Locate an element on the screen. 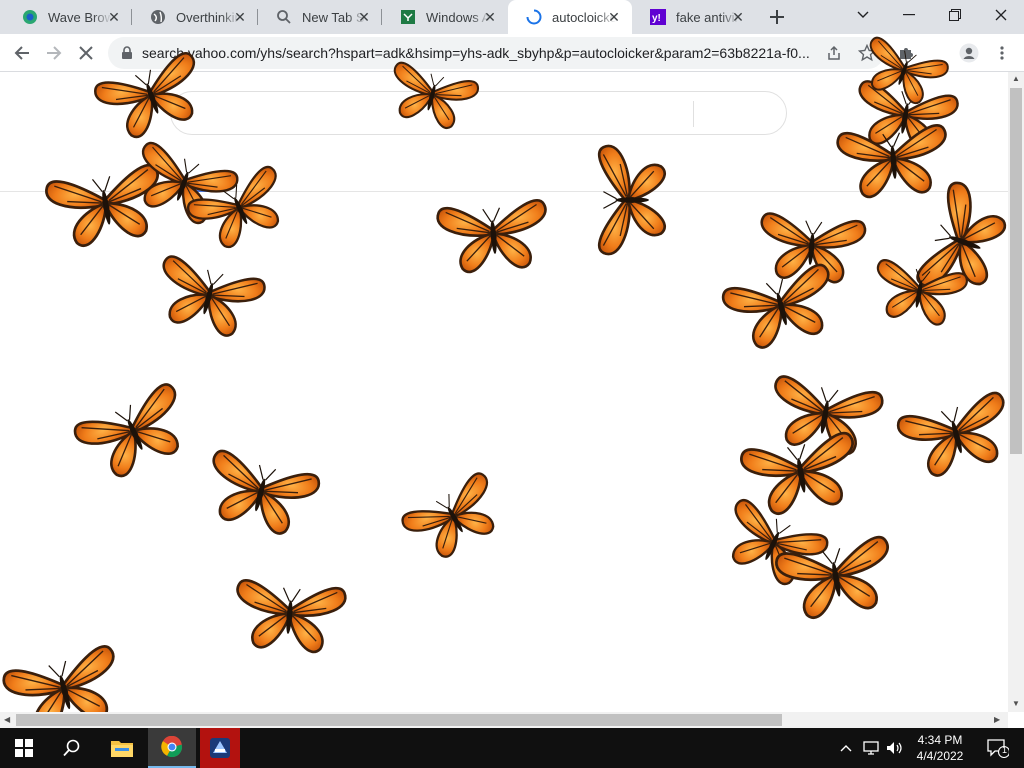  folder-icon is located at coordinates (122, 749).